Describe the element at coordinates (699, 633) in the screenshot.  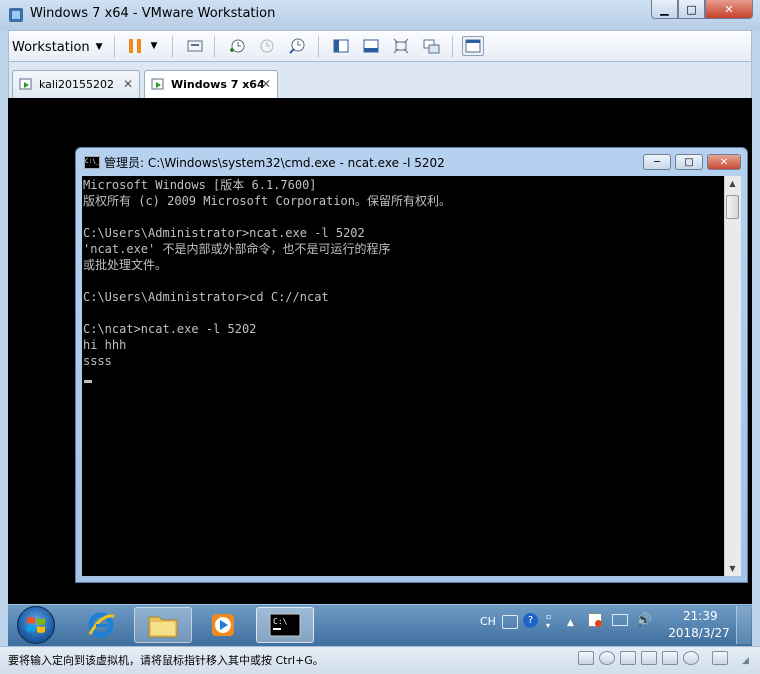
I see `clock-date: 2018/3/27` at that location.